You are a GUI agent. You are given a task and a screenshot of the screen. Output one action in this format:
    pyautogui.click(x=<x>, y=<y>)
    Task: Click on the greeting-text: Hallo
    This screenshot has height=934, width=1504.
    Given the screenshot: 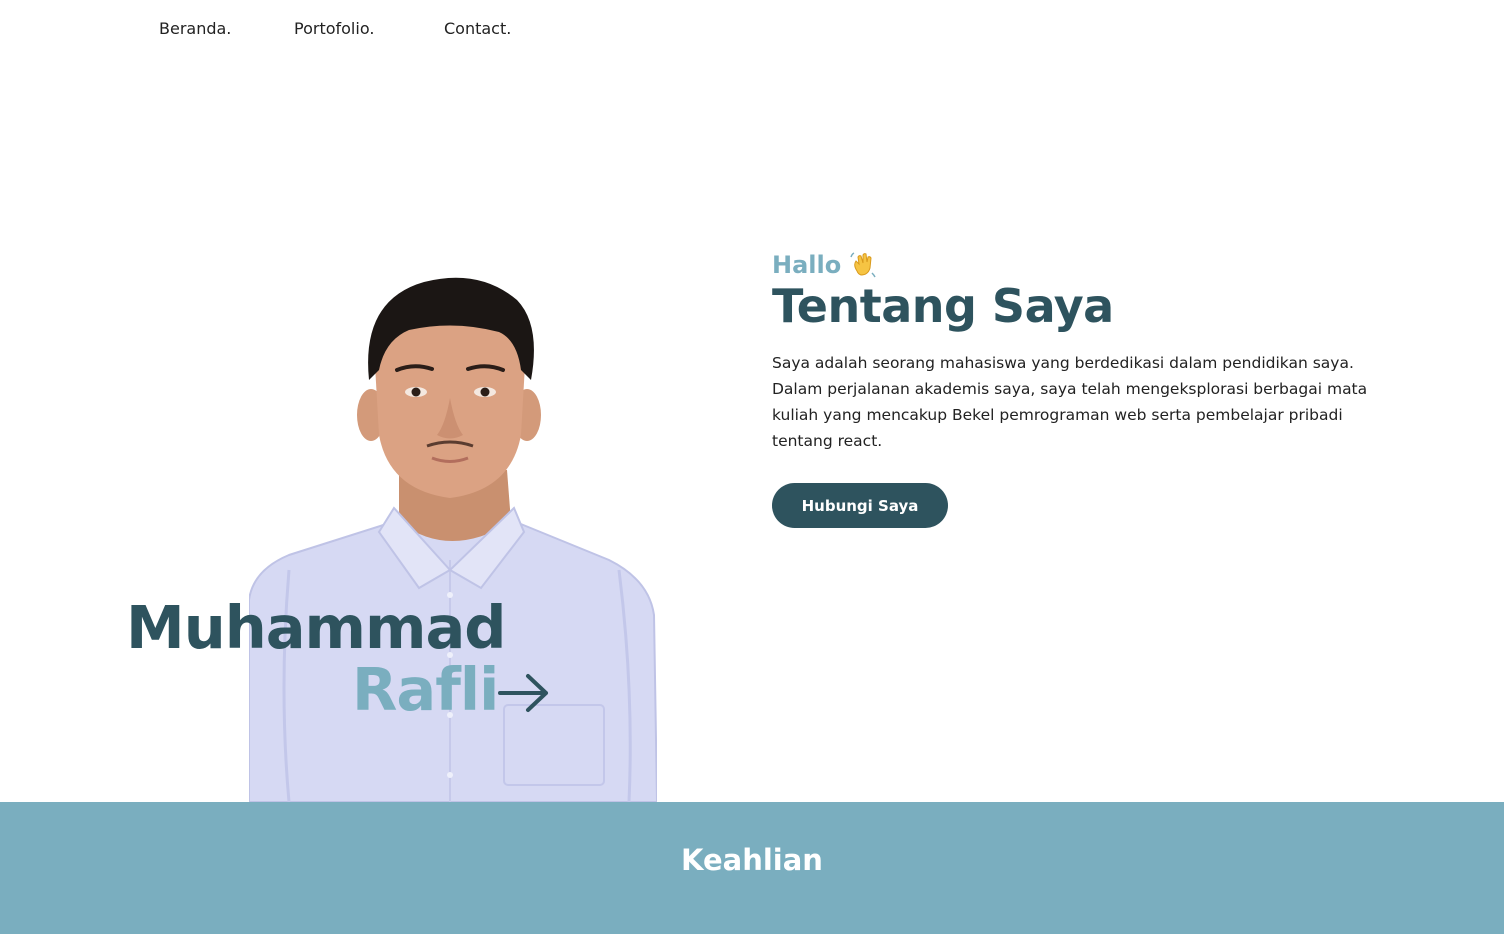 What is the action you would take?
    pyautogui.click(x=807, y=265)
    